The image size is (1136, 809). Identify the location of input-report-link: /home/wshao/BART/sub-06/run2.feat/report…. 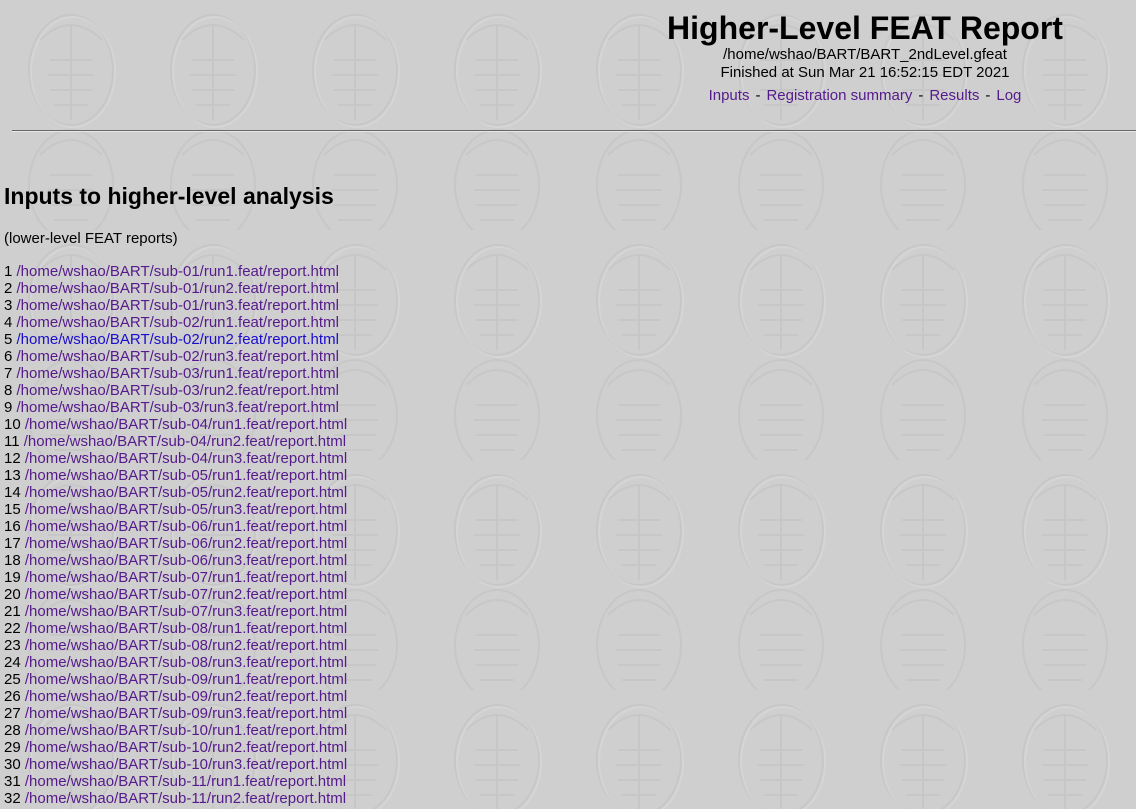
(186, 543).